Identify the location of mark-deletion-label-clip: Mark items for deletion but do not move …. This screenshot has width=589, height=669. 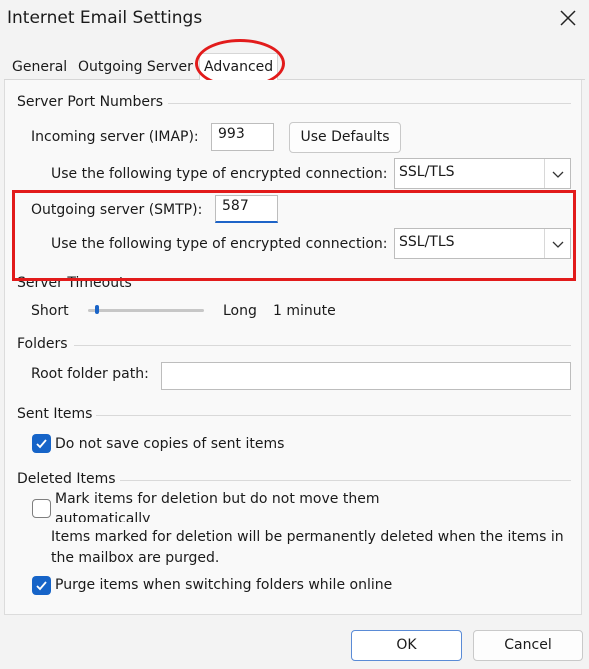
(280, 505).